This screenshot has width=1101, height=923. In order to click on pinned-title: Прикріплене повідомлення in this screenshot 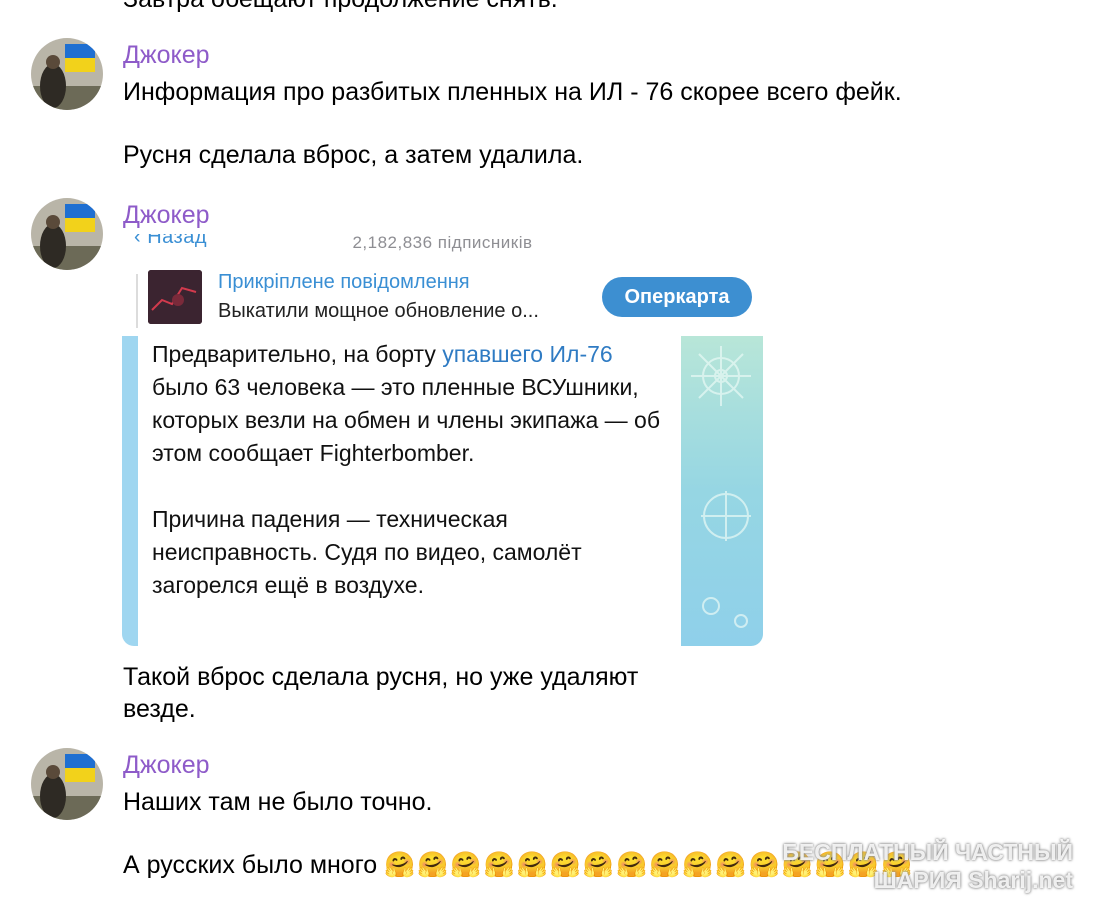, I will do `click(344, 282)`.